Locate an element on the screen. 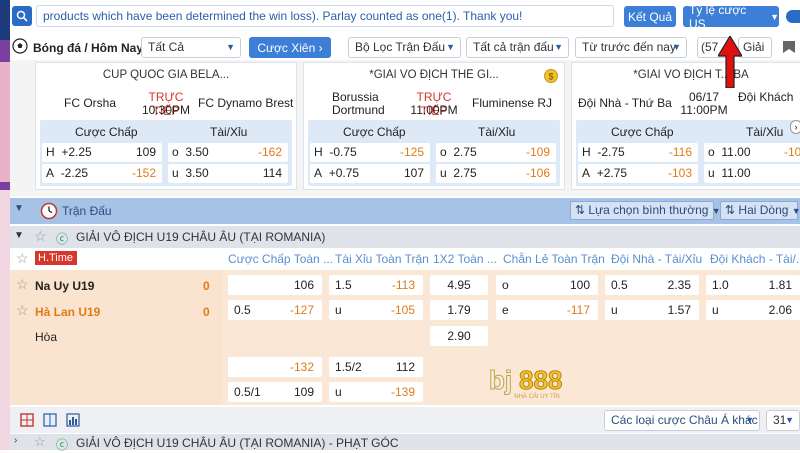 This screenshot has height=453, width=800. lines-select-value: Hai Dòng is located at coordinates (763, 210).